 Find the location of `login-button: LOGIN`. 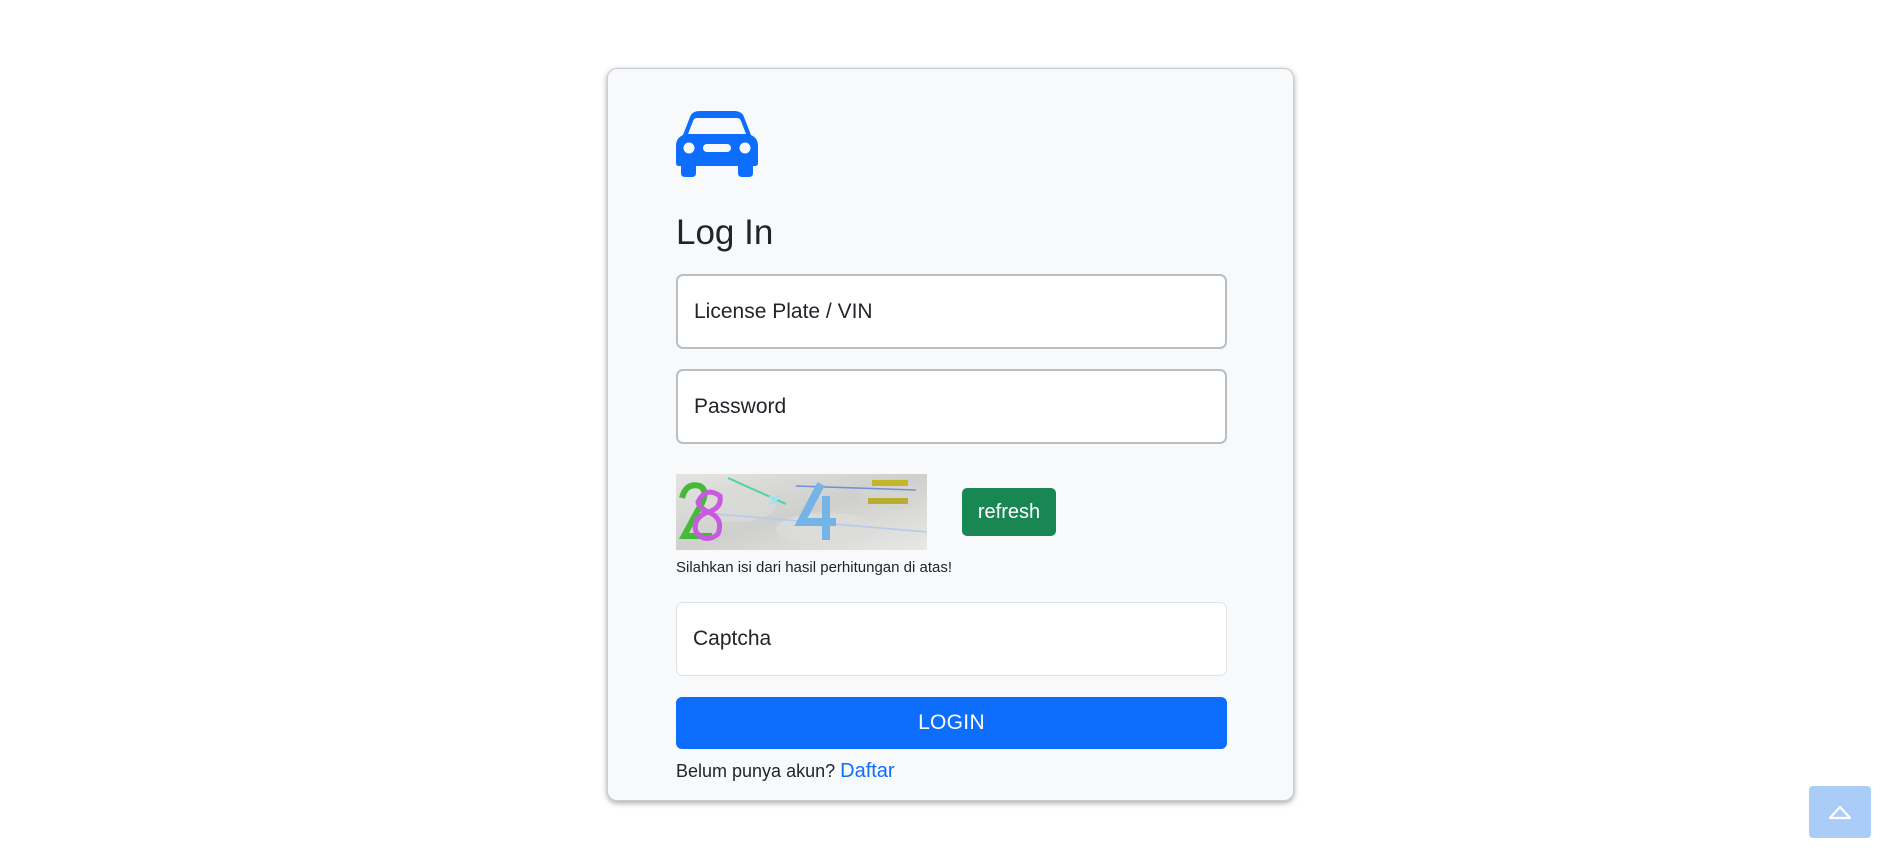

login-button: LOGIN is located at coordinates (951, 723).